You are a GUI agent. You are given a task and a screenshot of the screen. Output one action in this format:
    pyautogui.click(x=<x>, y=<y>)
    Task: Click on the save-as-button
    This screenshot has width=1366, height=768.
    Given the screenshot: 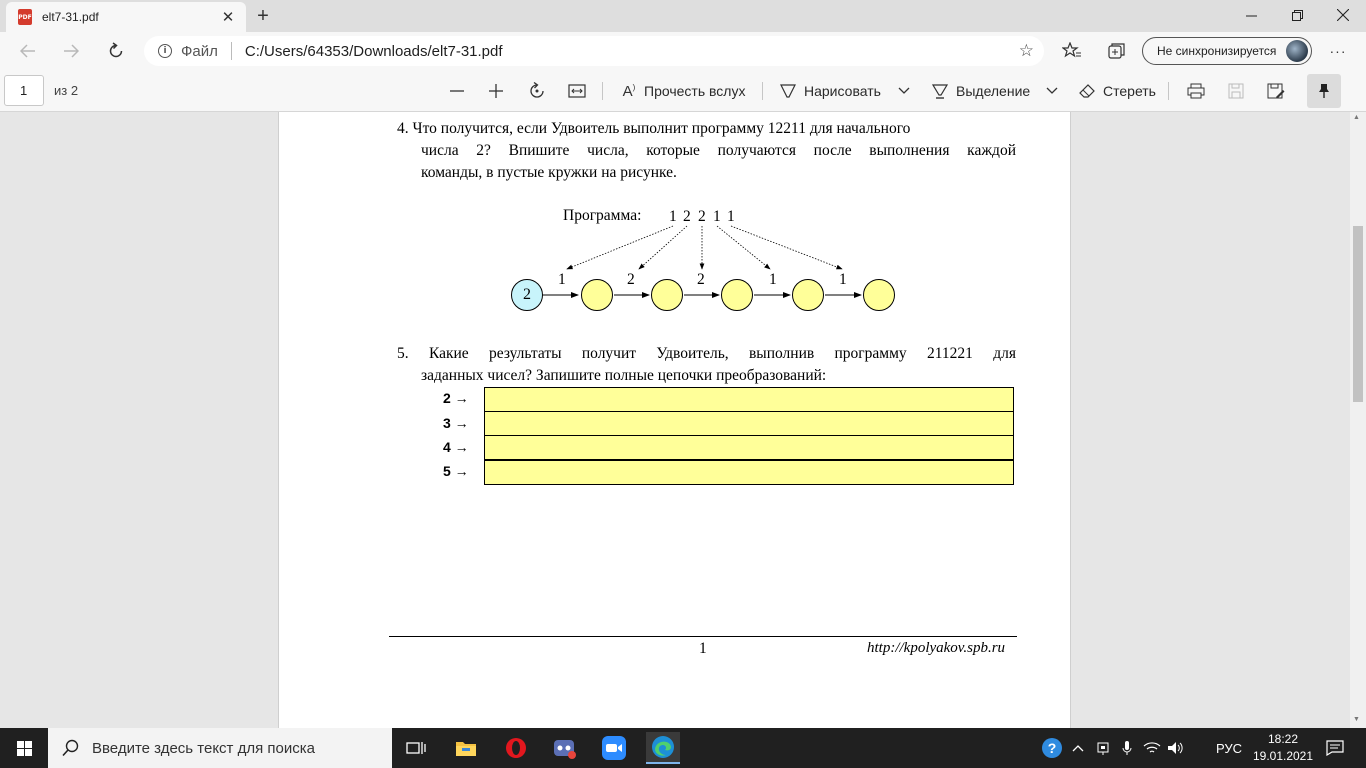 What is the action you would take?
    pyautogui.click(x=1276, y=91)
    